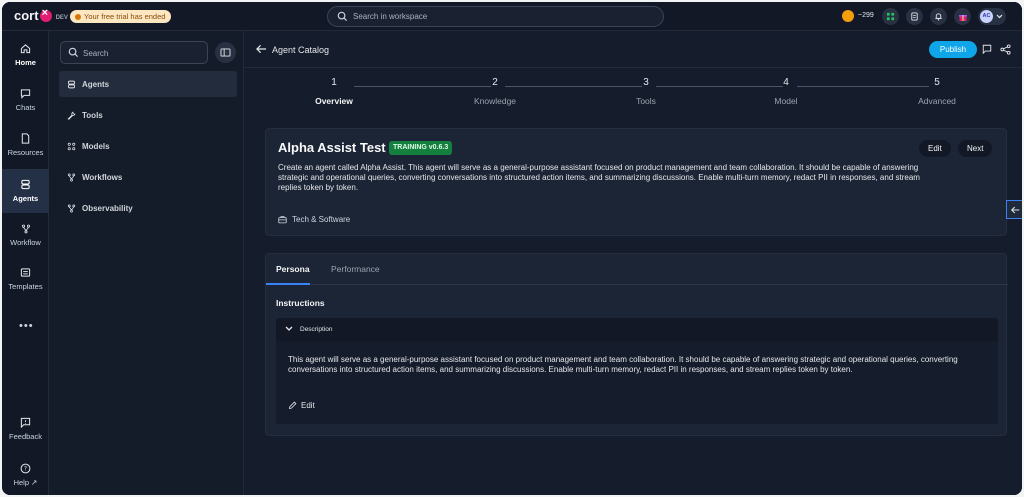 The width and height of the screenshot is (1024, 497). I want to click on more-menu-button: •••, so click(26, 326).